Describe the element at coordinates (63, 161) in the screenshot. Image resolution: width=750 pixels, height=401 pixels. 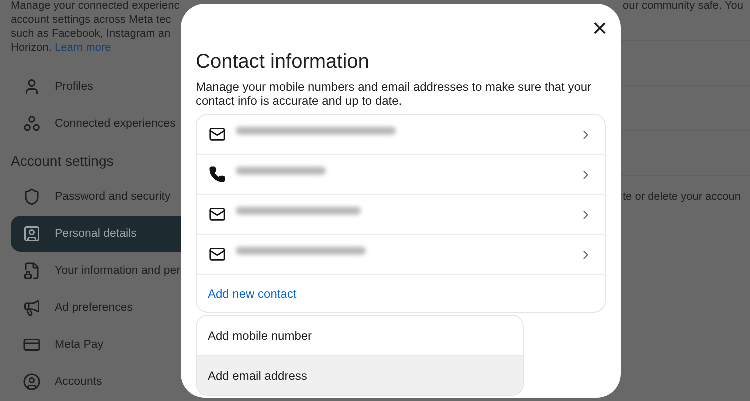
I see `section-heading: Account settings` at that location.